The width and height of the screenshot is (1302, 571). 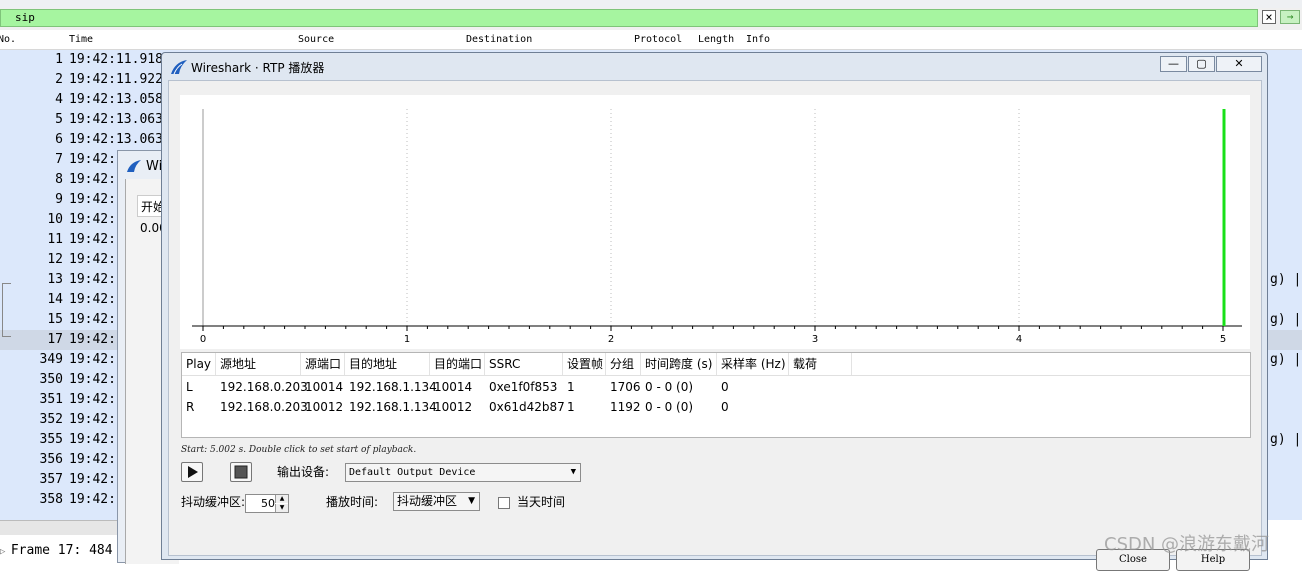 I want to click on apply-filter-icon: →, so click(x=1290, y=17).